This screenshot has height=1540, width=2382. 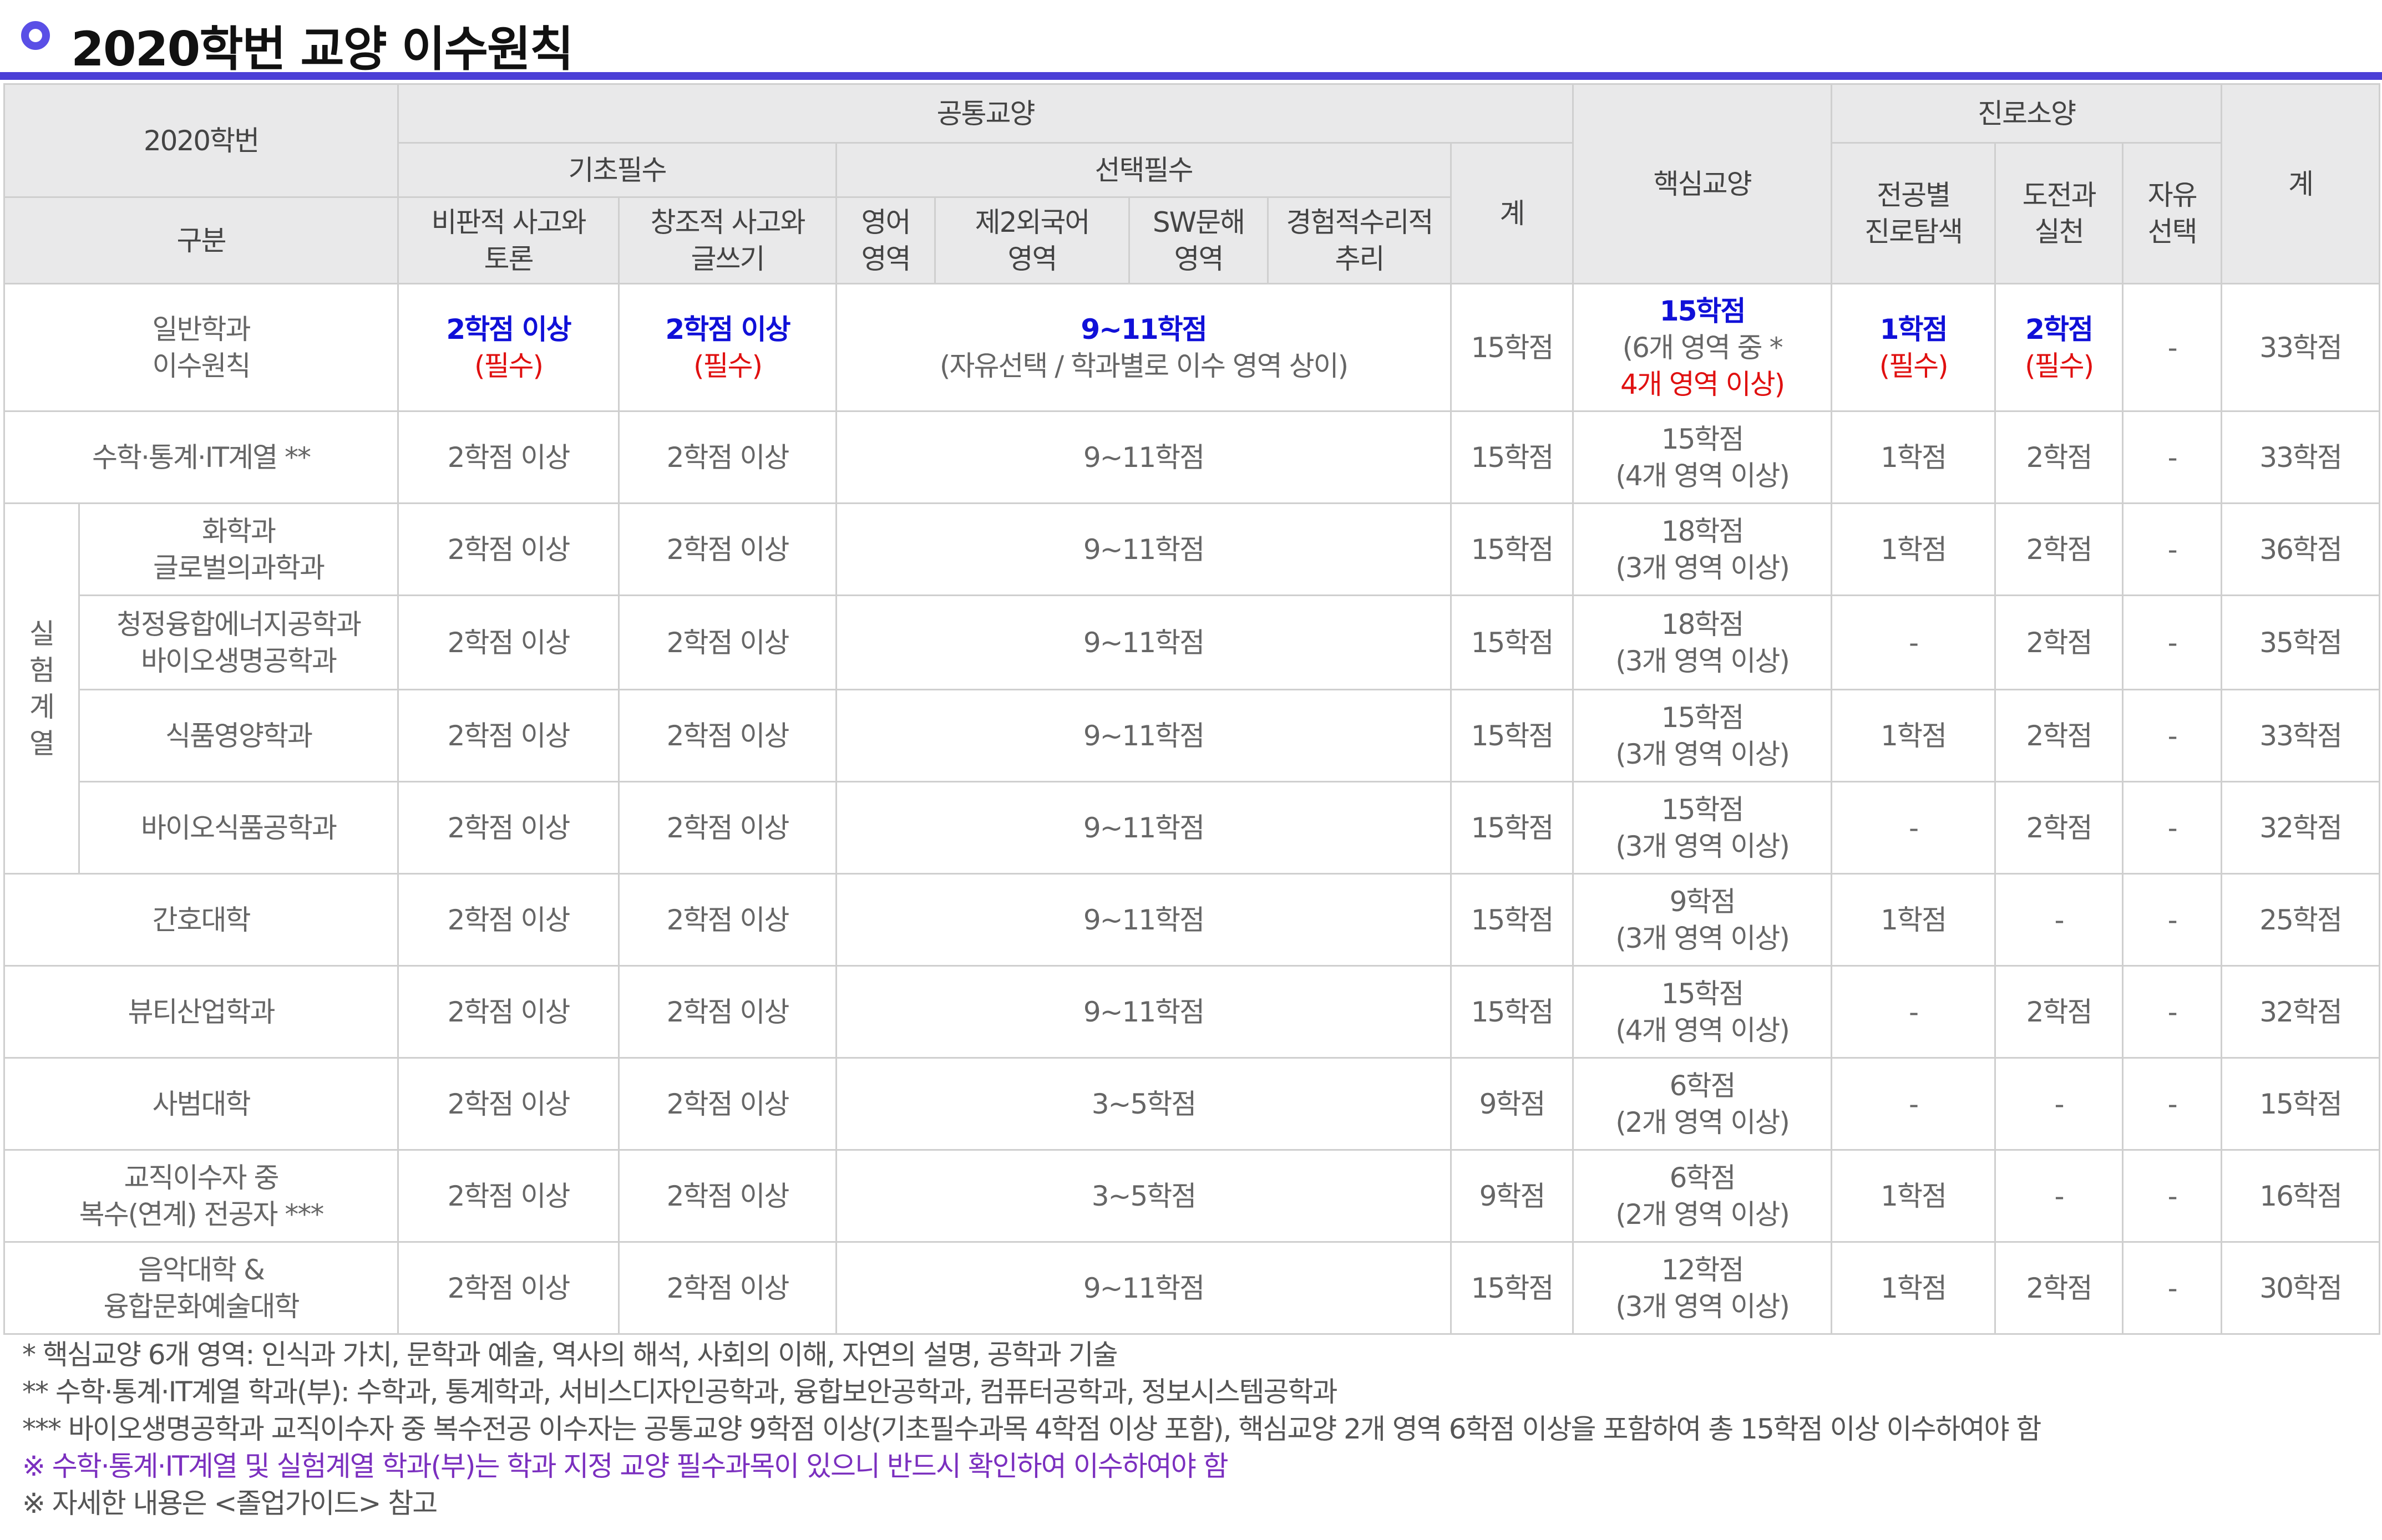 I want to click on header-creative: 창조적 사고와 글쓰기, so click(x=727, y=240).